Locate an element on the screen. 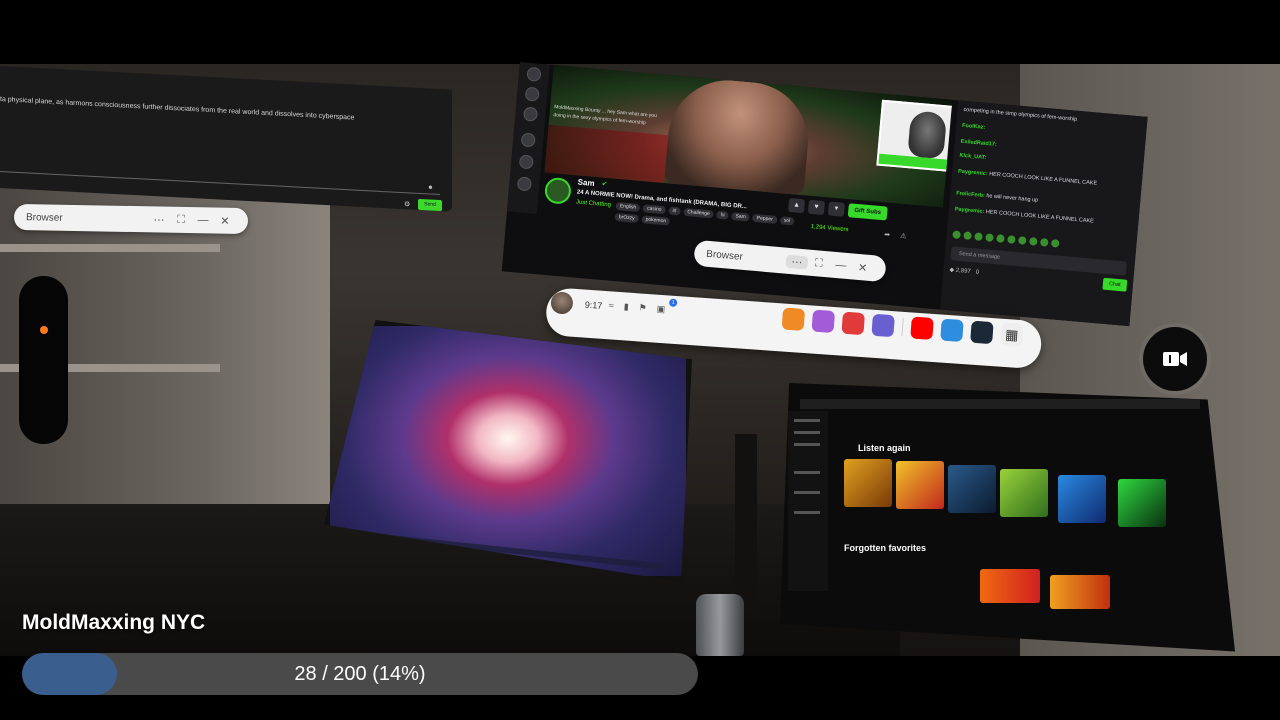  warning-icon: ⚠ is located at coordinates (903, 236).